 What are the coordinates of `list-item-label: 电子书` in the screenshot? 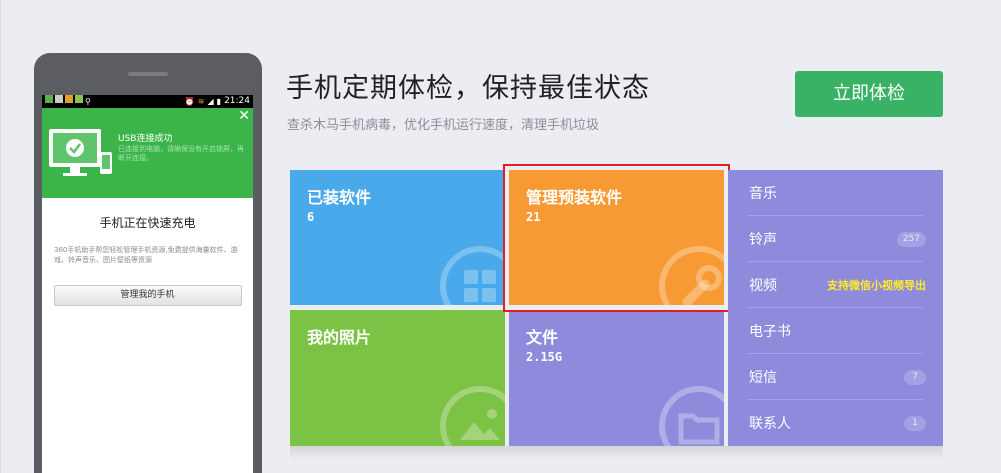 It's located at (770, 331).